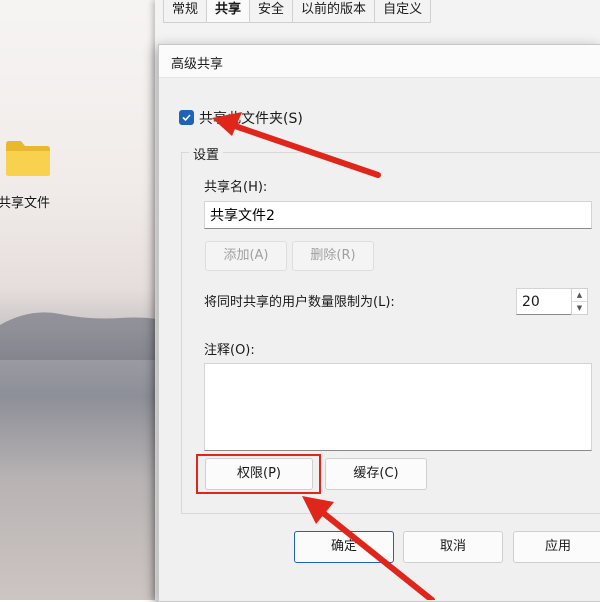 Image resolution: width=600 pixels, height=602 pixels. Describe the element at coordinates (334, 11) in the screenshot. I see `tab-previous-versions: 以前的版本` at that location.